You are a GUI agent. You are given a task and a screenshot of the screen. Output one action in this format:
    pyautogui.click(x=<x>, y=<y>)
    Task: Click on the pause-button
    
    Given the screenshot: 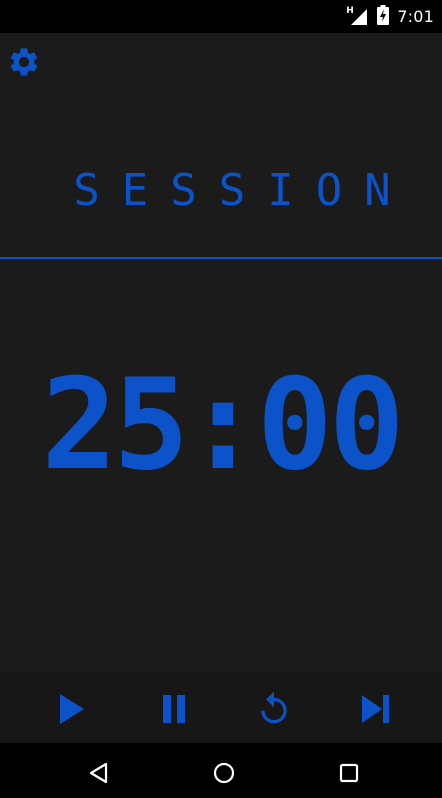 What is the action you would take?
    pyautogui.click(x=174, y=709)
    